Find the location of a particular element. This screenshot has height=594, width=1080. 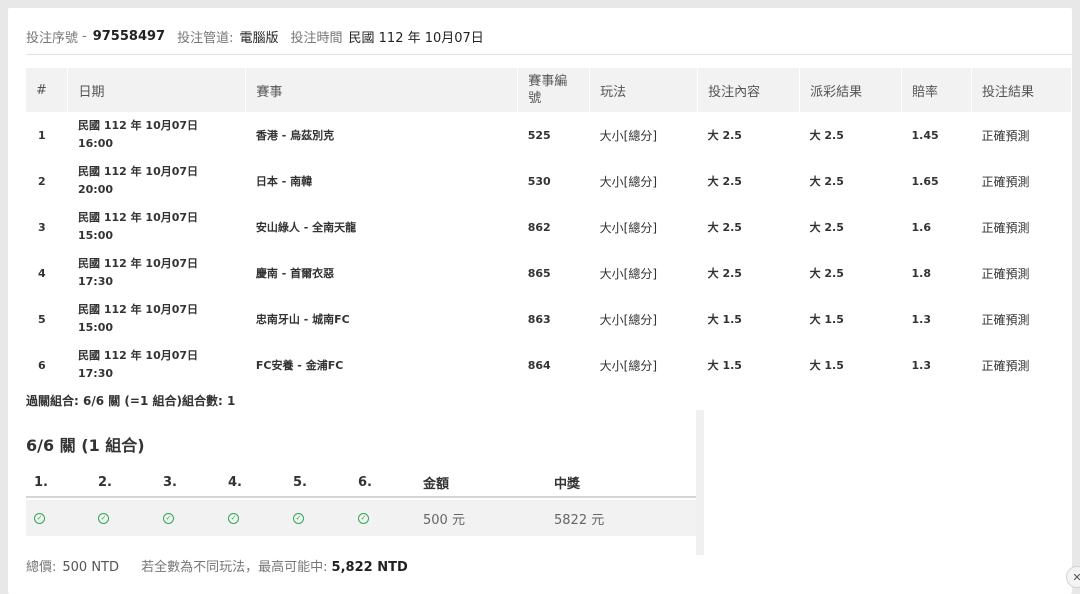

row-code: 864 is located at coordinates (539, 365).